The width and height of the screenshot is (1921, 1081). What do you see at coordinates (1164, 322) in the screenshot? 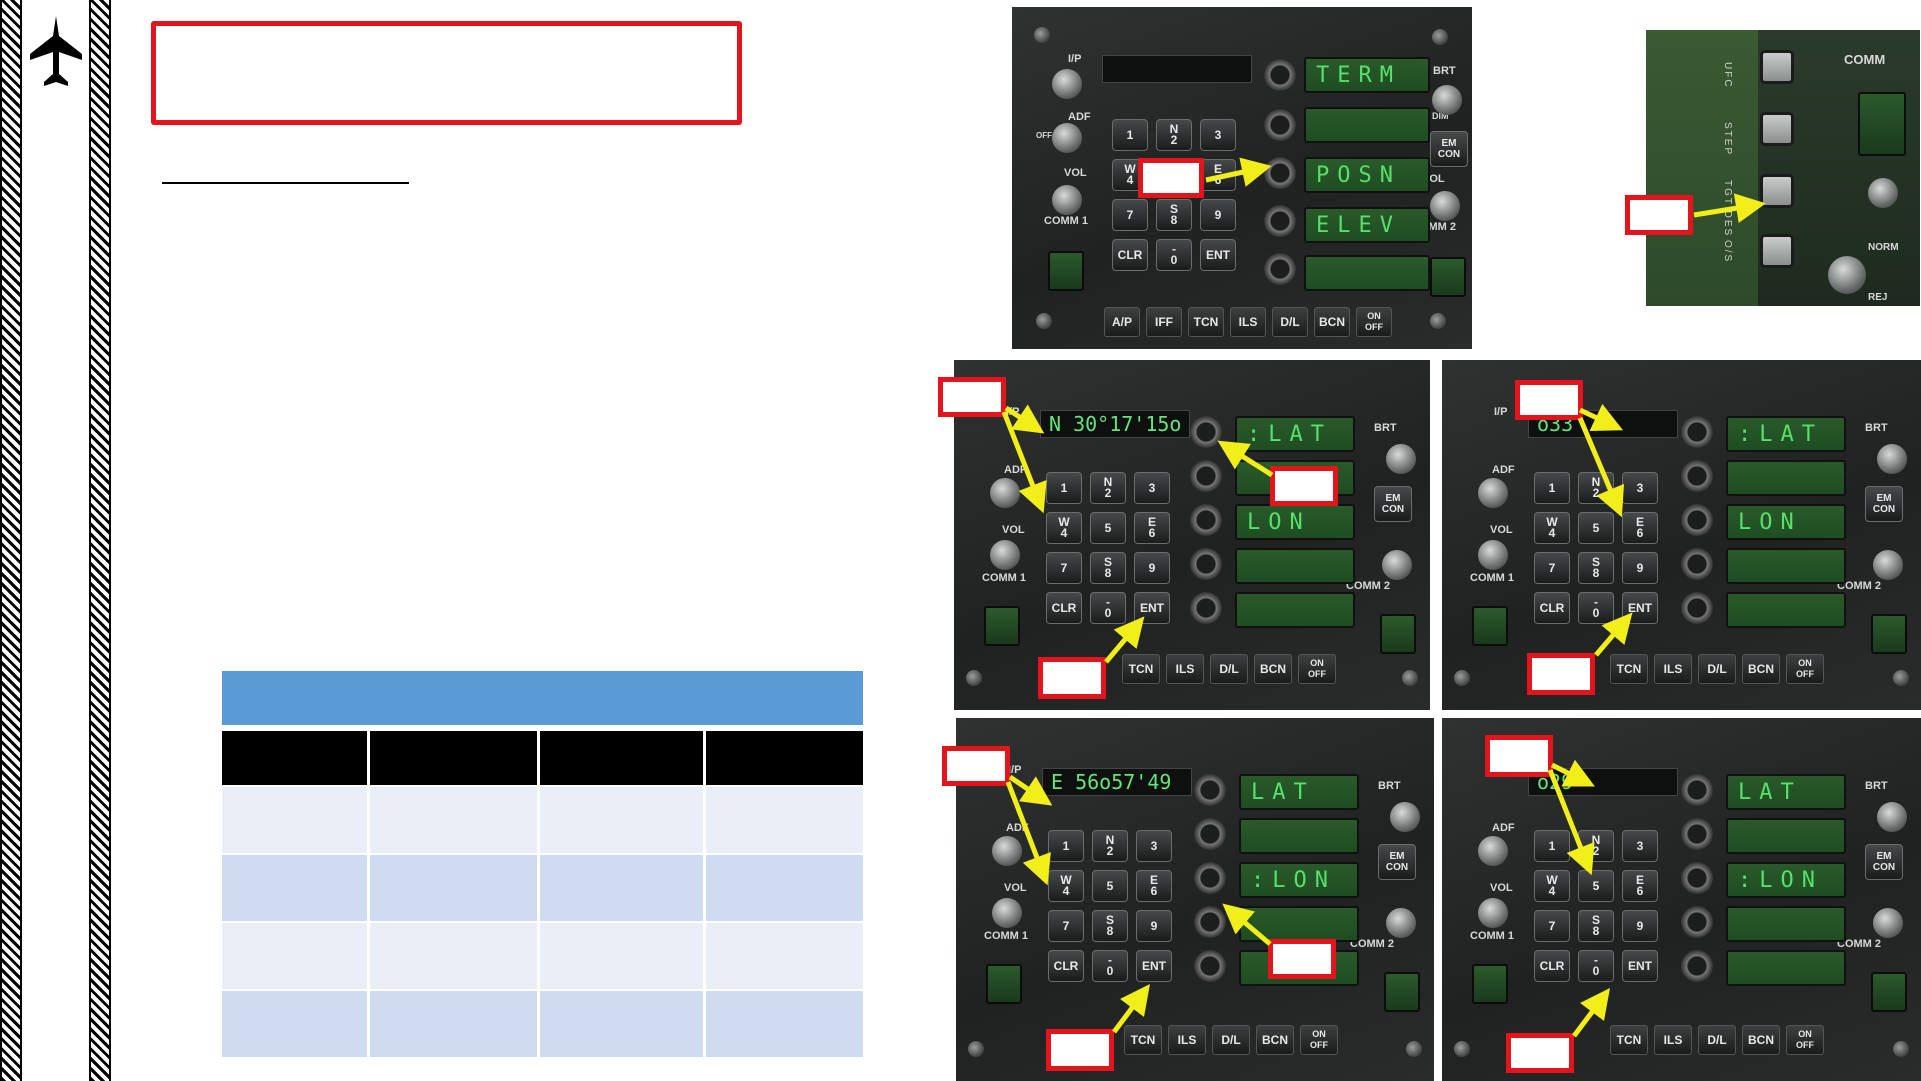
I see `iff-button: IFF` at bounding box center [1164, 322].